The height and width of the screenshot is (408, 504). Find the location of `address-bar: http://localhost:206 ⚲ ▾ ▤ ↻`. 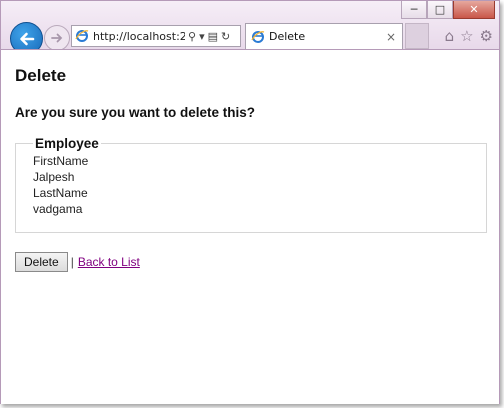

address-bar: http://localhost:206 ⚲ ▾ ▤ ↻ is located at coordinates (156, 36).